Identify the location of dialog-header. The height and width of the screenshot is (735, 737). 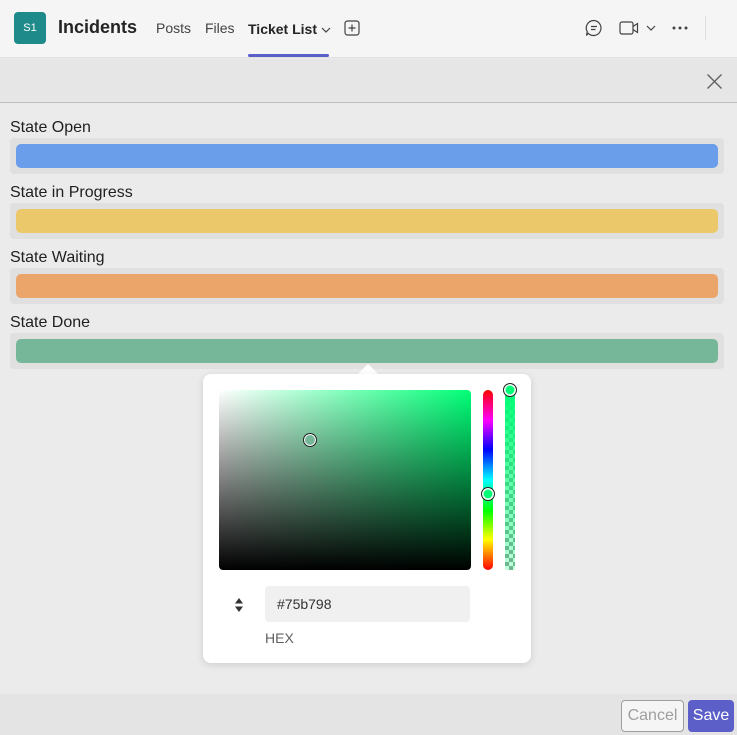
(368, 81).